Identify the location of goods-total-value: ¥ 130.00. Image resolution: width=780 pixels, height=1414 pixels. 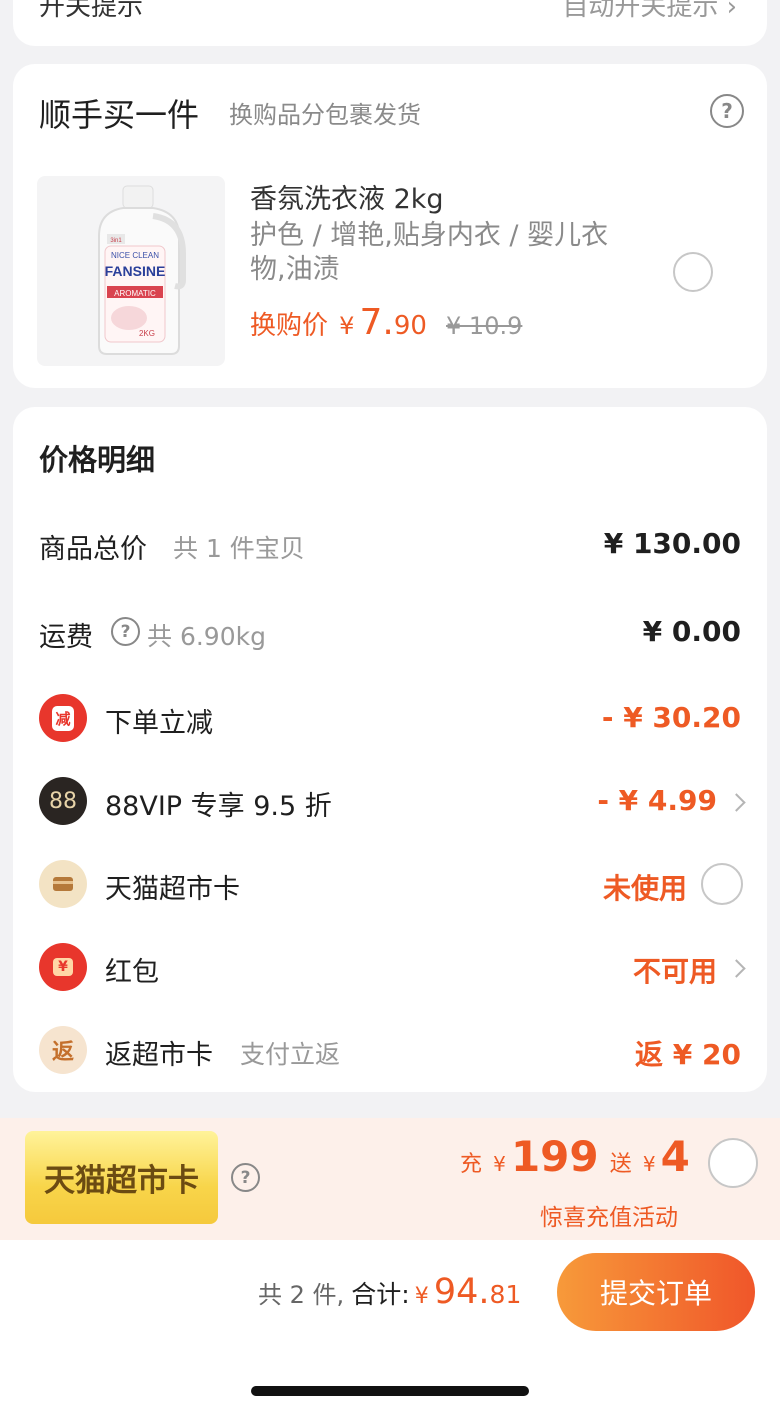
(672, 543).